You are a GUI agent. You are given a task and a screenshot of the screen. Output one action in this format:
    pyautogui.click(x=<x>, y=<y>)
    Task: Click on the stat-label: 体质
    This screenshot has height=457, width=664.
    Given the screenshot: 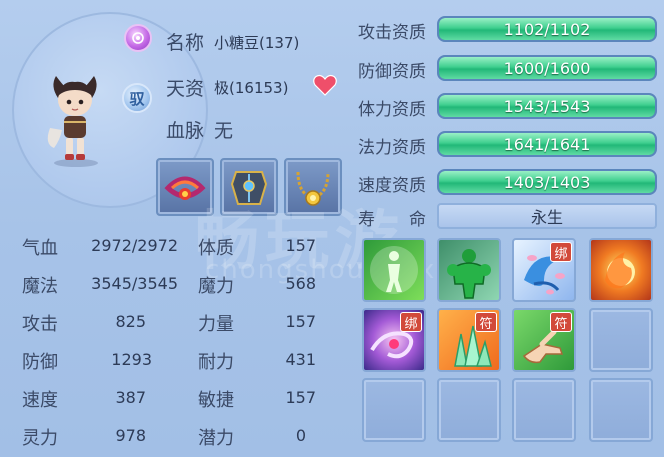 What is the action you would take?
    pyautogui.click(x=216, y=248)
    